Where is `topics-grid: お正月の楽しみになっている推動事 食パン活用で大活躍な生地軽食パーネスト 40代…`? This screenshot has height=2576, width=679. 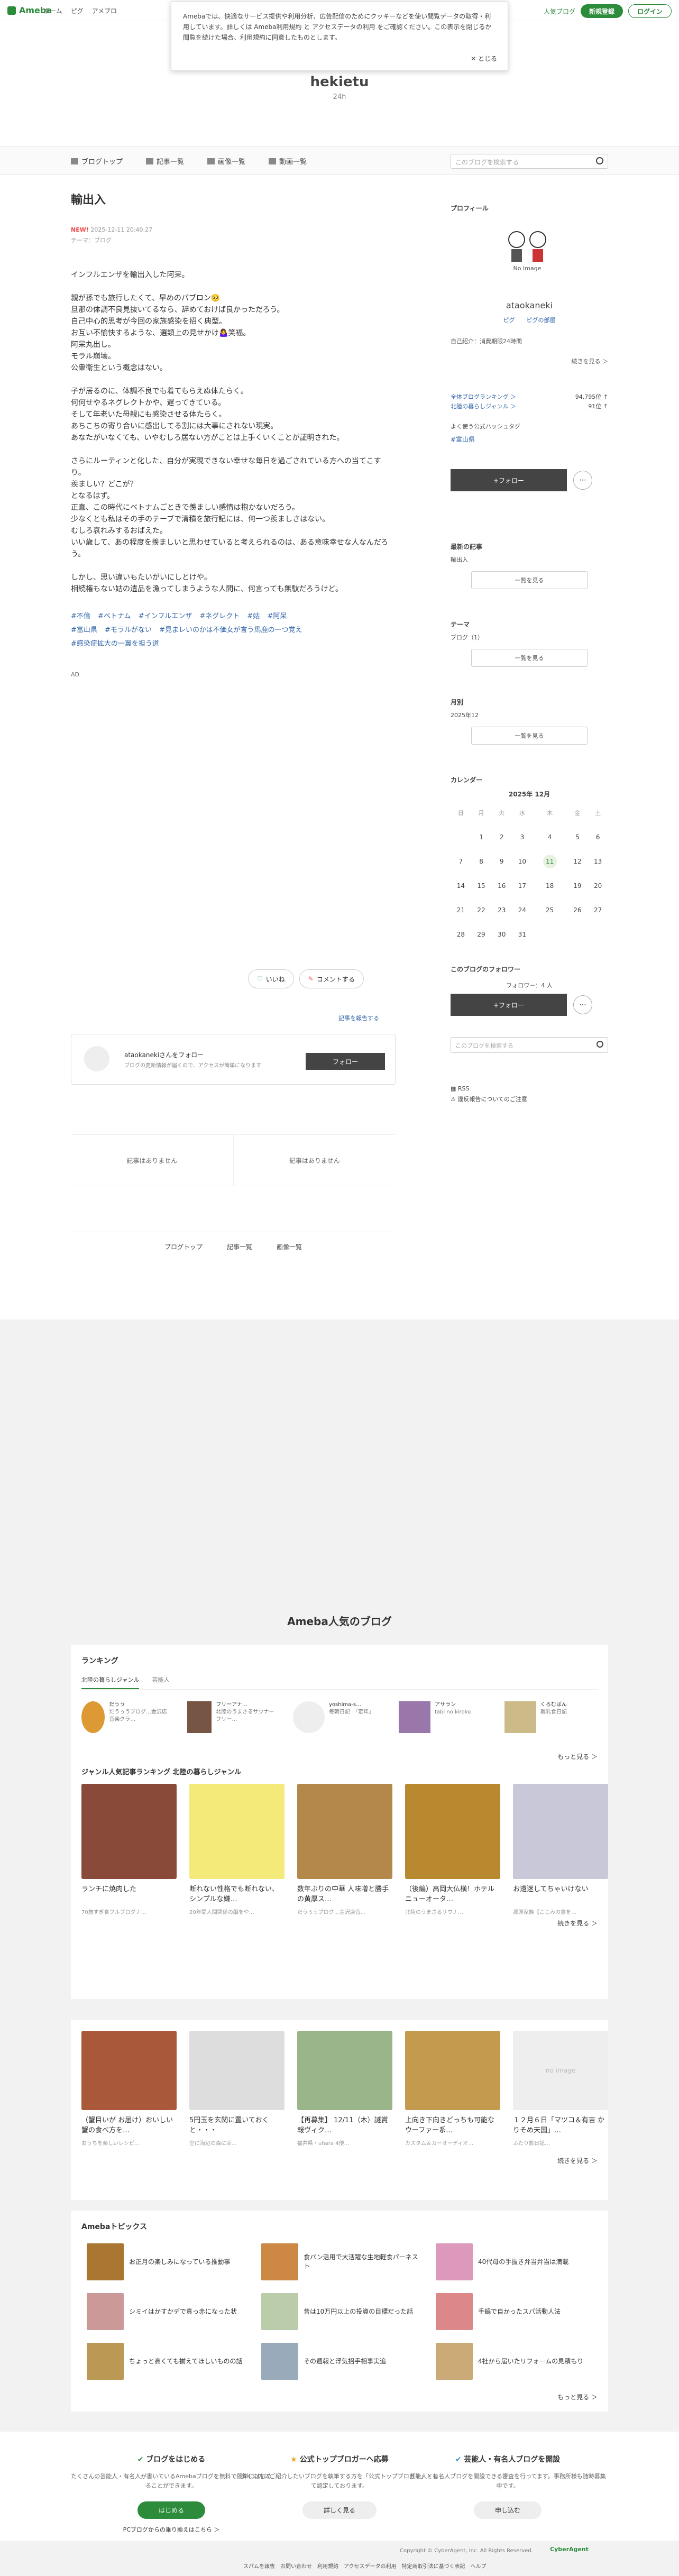
topics-grid: お正月の楽しみになっている推動事 食パン活用で大活躍な生地軽食パーネスト 40代… is located at coordinates (342, 2311).